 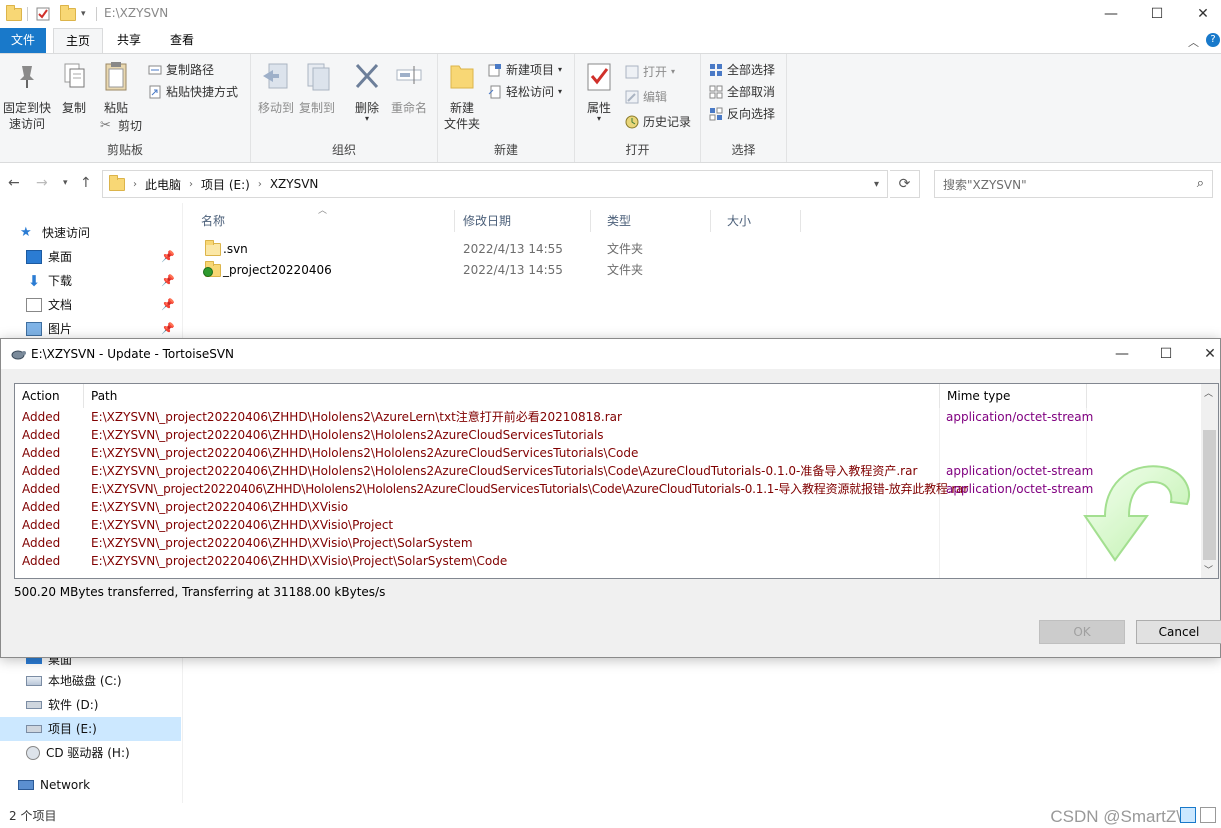 What do you see at coordinates (1111, 14) in the screenshot?
I see `minimize-button: —` at bounding box center [1111, 14].